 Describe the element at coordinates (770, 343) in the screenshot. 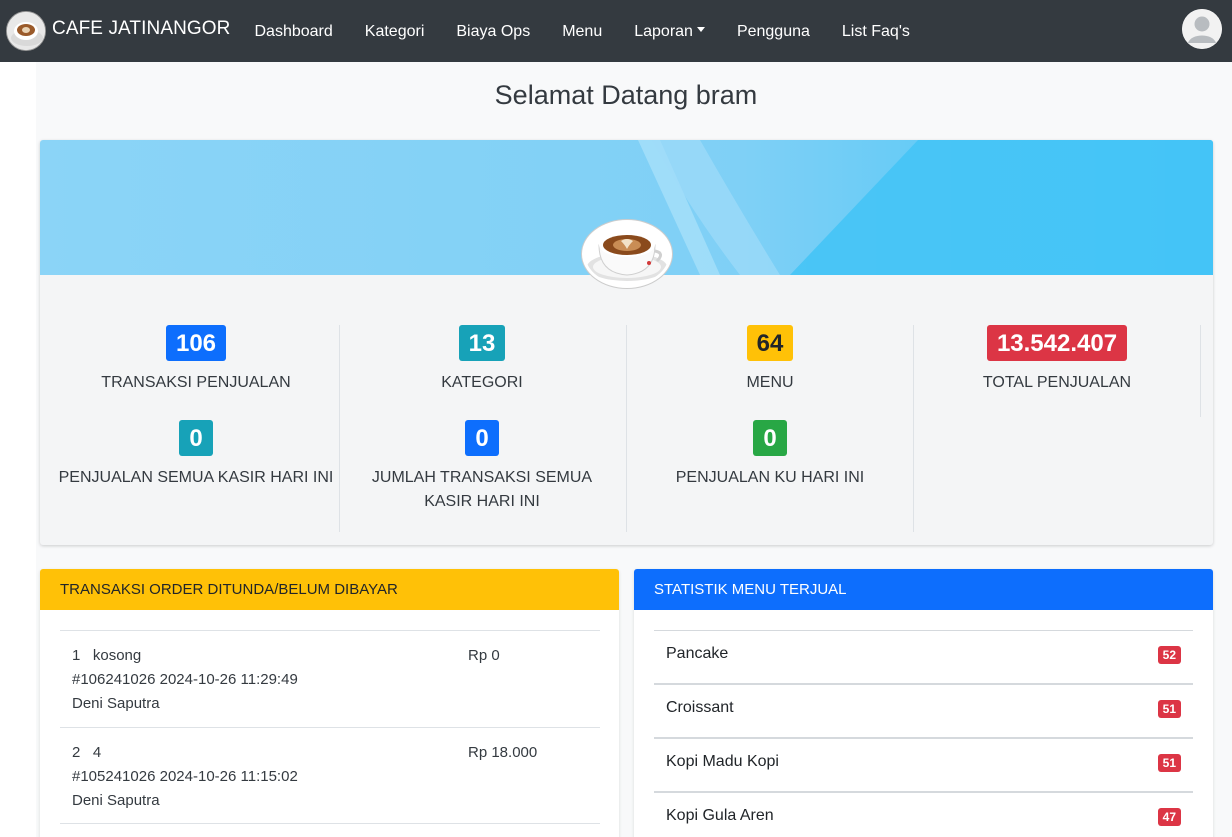

I see `menu-count-badge: 64` at that location.